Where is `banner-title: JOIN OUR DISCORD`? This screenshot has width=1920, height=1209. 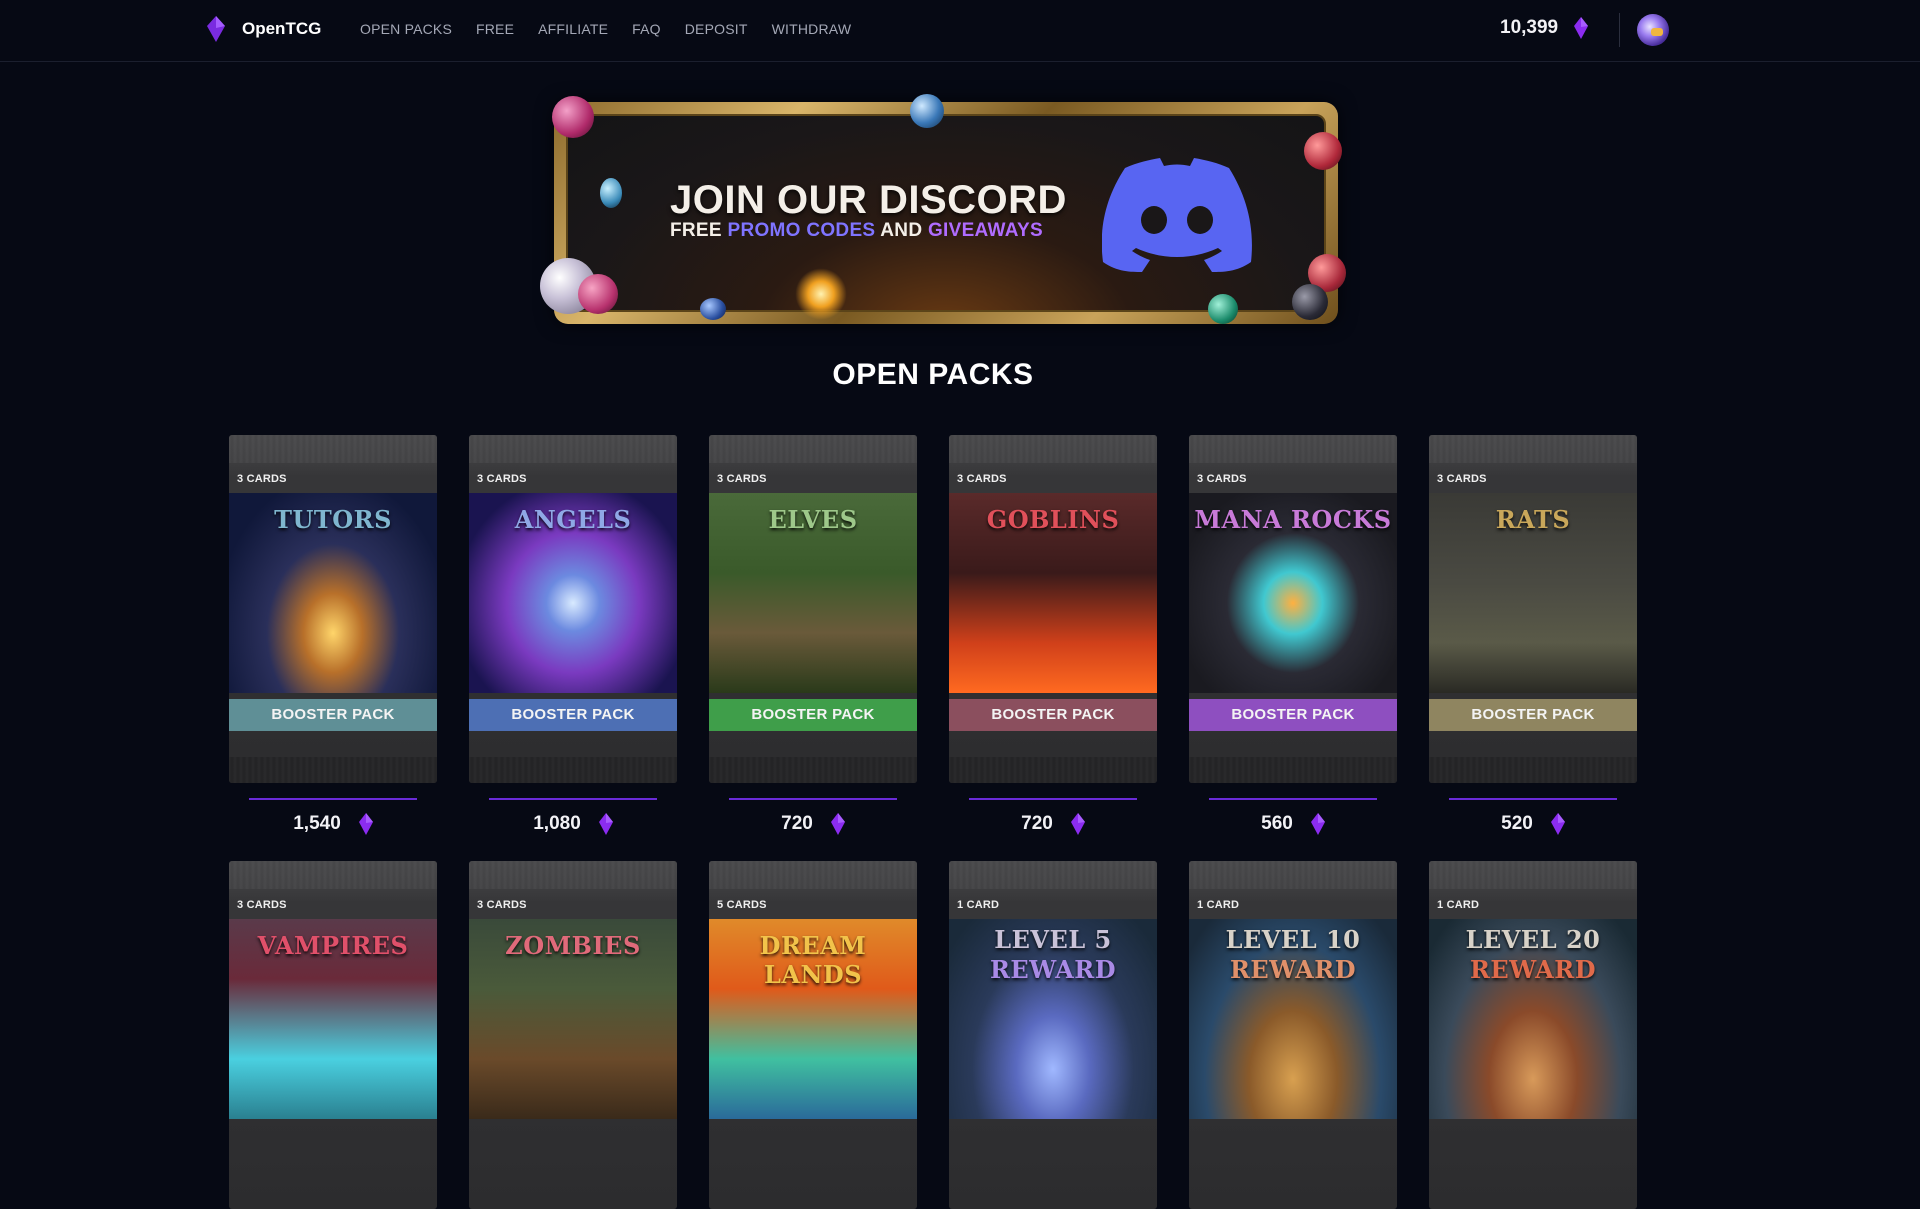 banner-title: JOIN OUR DISCORD is located at coordinates (868, 200).